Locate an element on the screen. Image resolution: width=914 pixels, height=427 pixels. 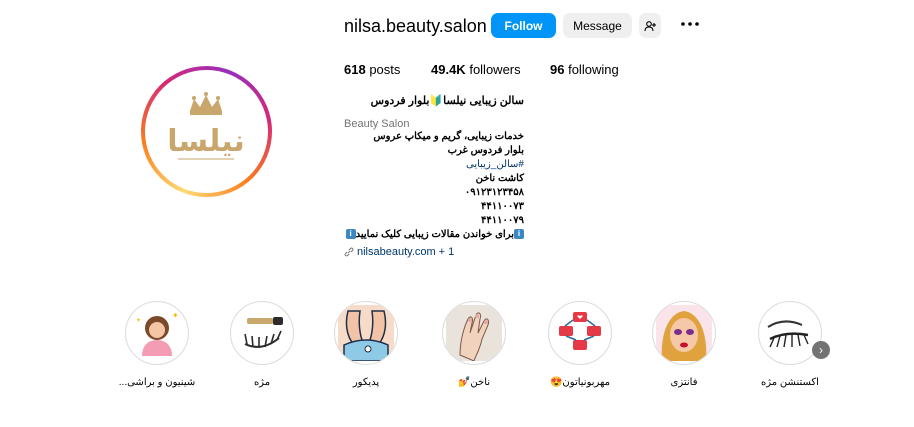
following-stat: 96 following is located at coordinates (584, 69).